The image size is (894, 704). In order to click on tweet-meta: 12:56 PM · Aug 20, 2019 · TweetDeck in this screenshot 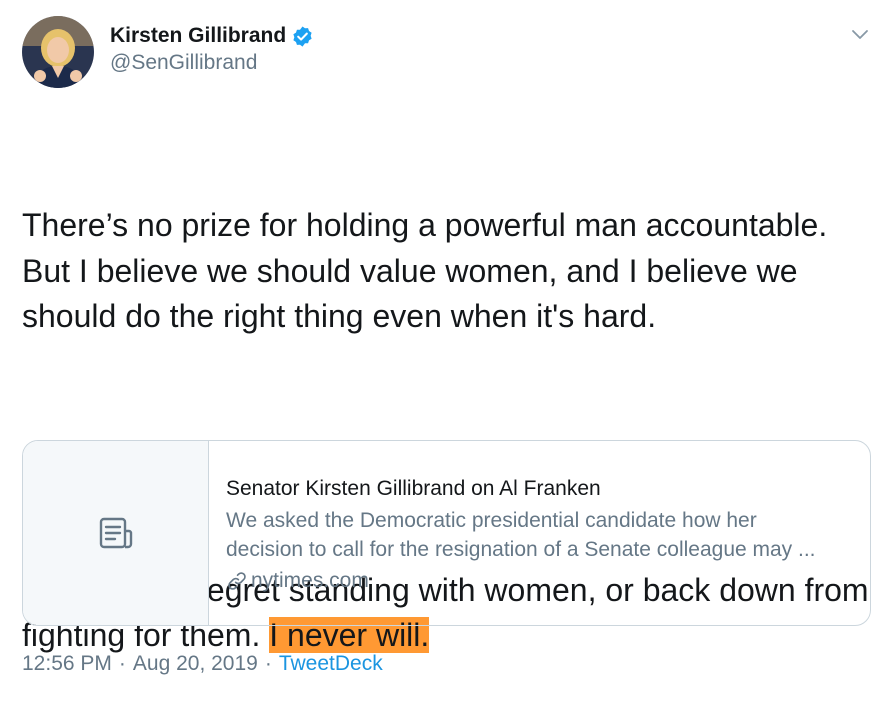, I will do `click(202, 664)`.